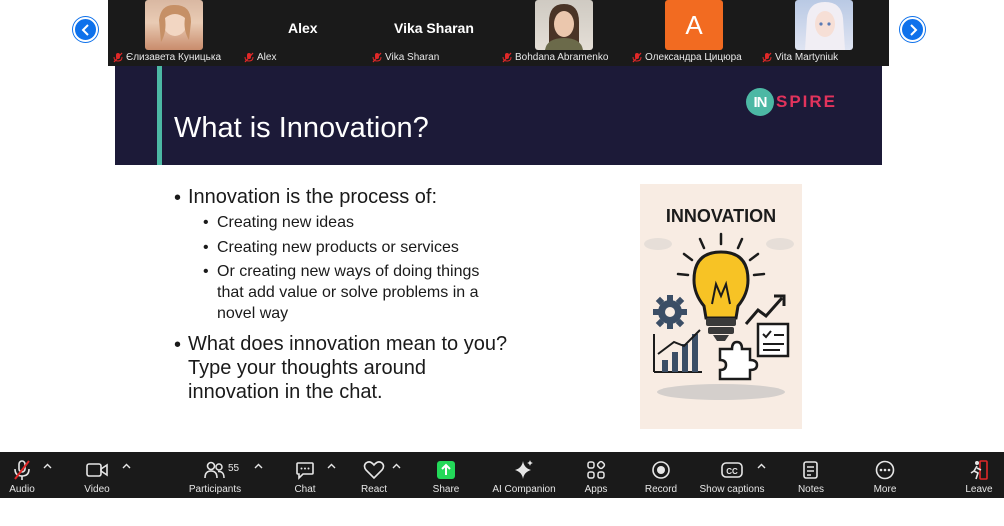 This screenshot has height=526, width=1004. Describe the element at coordinates (214, 470) in the screenshot. I see `participants-icon` at that location.